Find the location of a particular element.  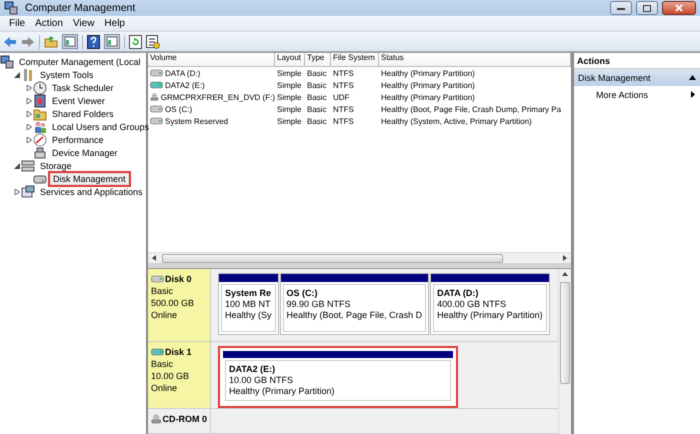

partition-size: 99.90 GB NTFS is located at coordinates (319, 304).